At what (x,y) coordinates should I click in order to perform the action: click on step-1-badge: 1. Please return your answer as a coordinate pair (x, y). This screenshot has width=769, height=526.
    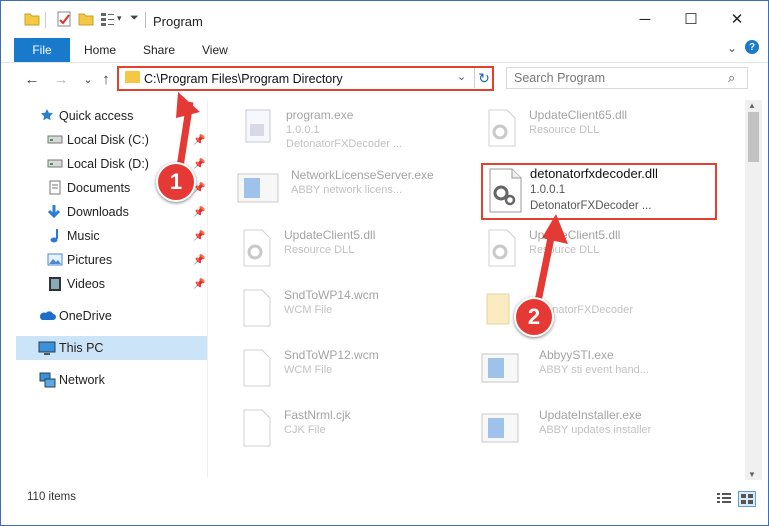
    Looking at the image, I should click on (176, 182).